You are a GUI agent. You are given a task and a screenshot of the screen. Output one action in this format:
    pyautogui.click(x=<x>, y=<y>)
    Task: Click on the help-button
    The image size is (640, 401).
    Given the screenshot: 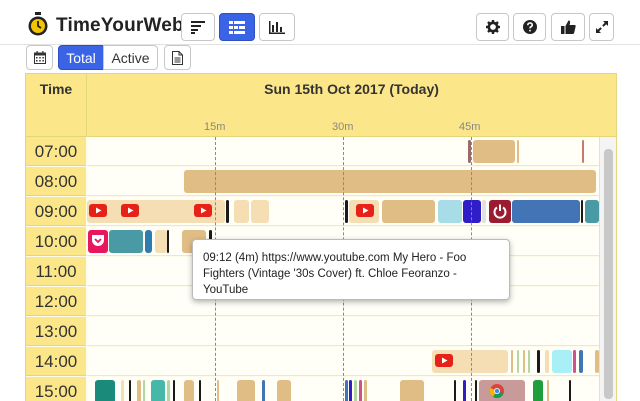 What is the action you would take?
    pyautogui.click(x=529, y=27)
    